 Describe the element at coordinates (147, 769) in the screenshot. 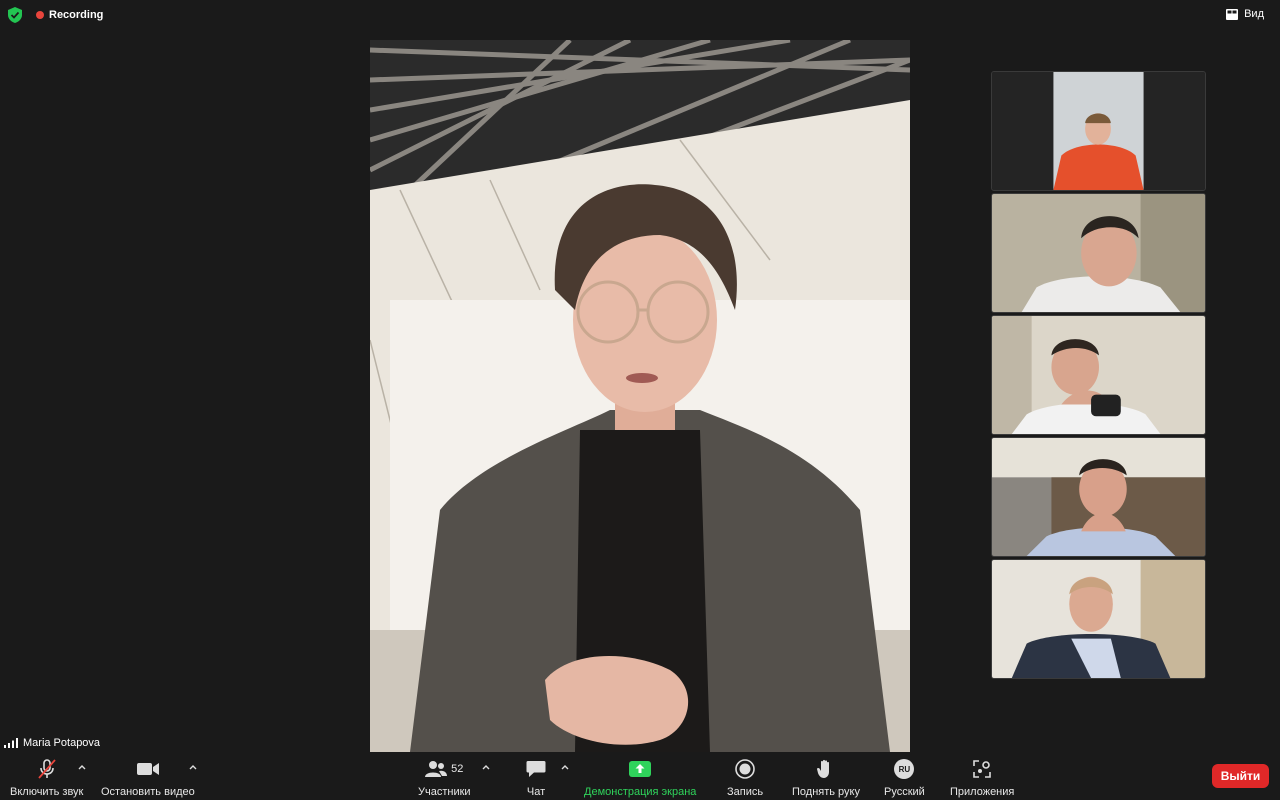

I see `video-camera-icon` at that location.